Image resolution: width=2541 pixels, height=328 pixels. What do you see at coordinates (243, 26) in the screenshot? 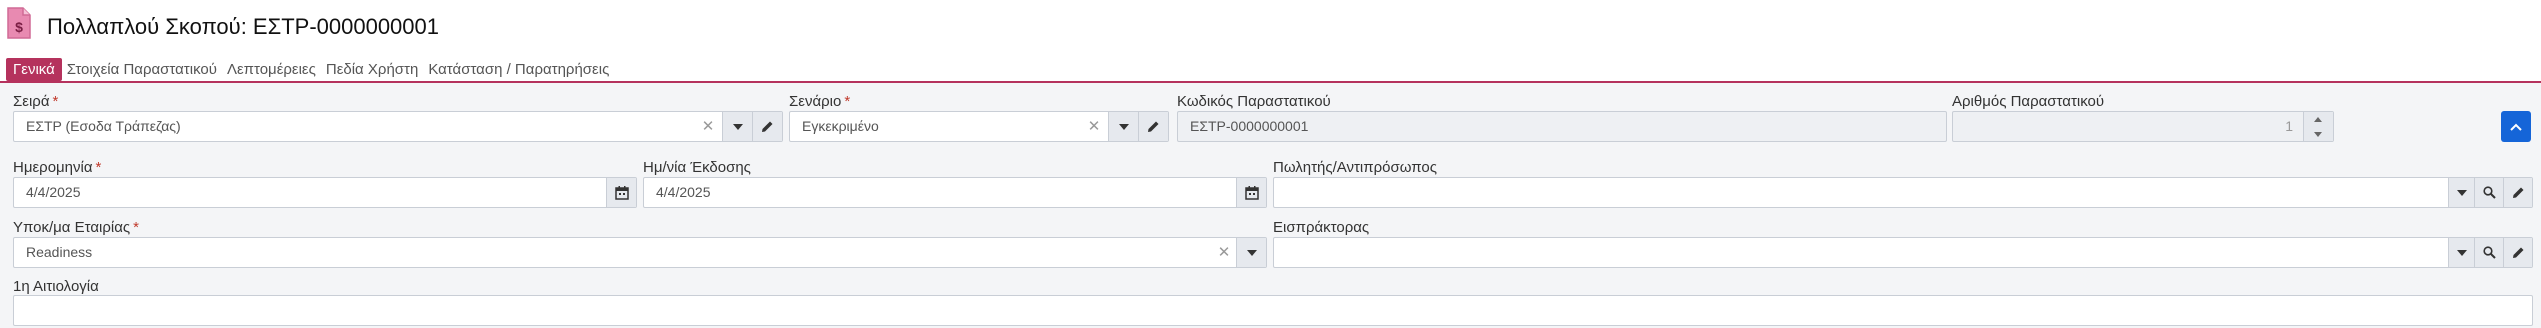
I see `page-title: Πολλαπλού Σκοπού: ΕΣΤΡ-0000000001` at bounding box center [243, 26].